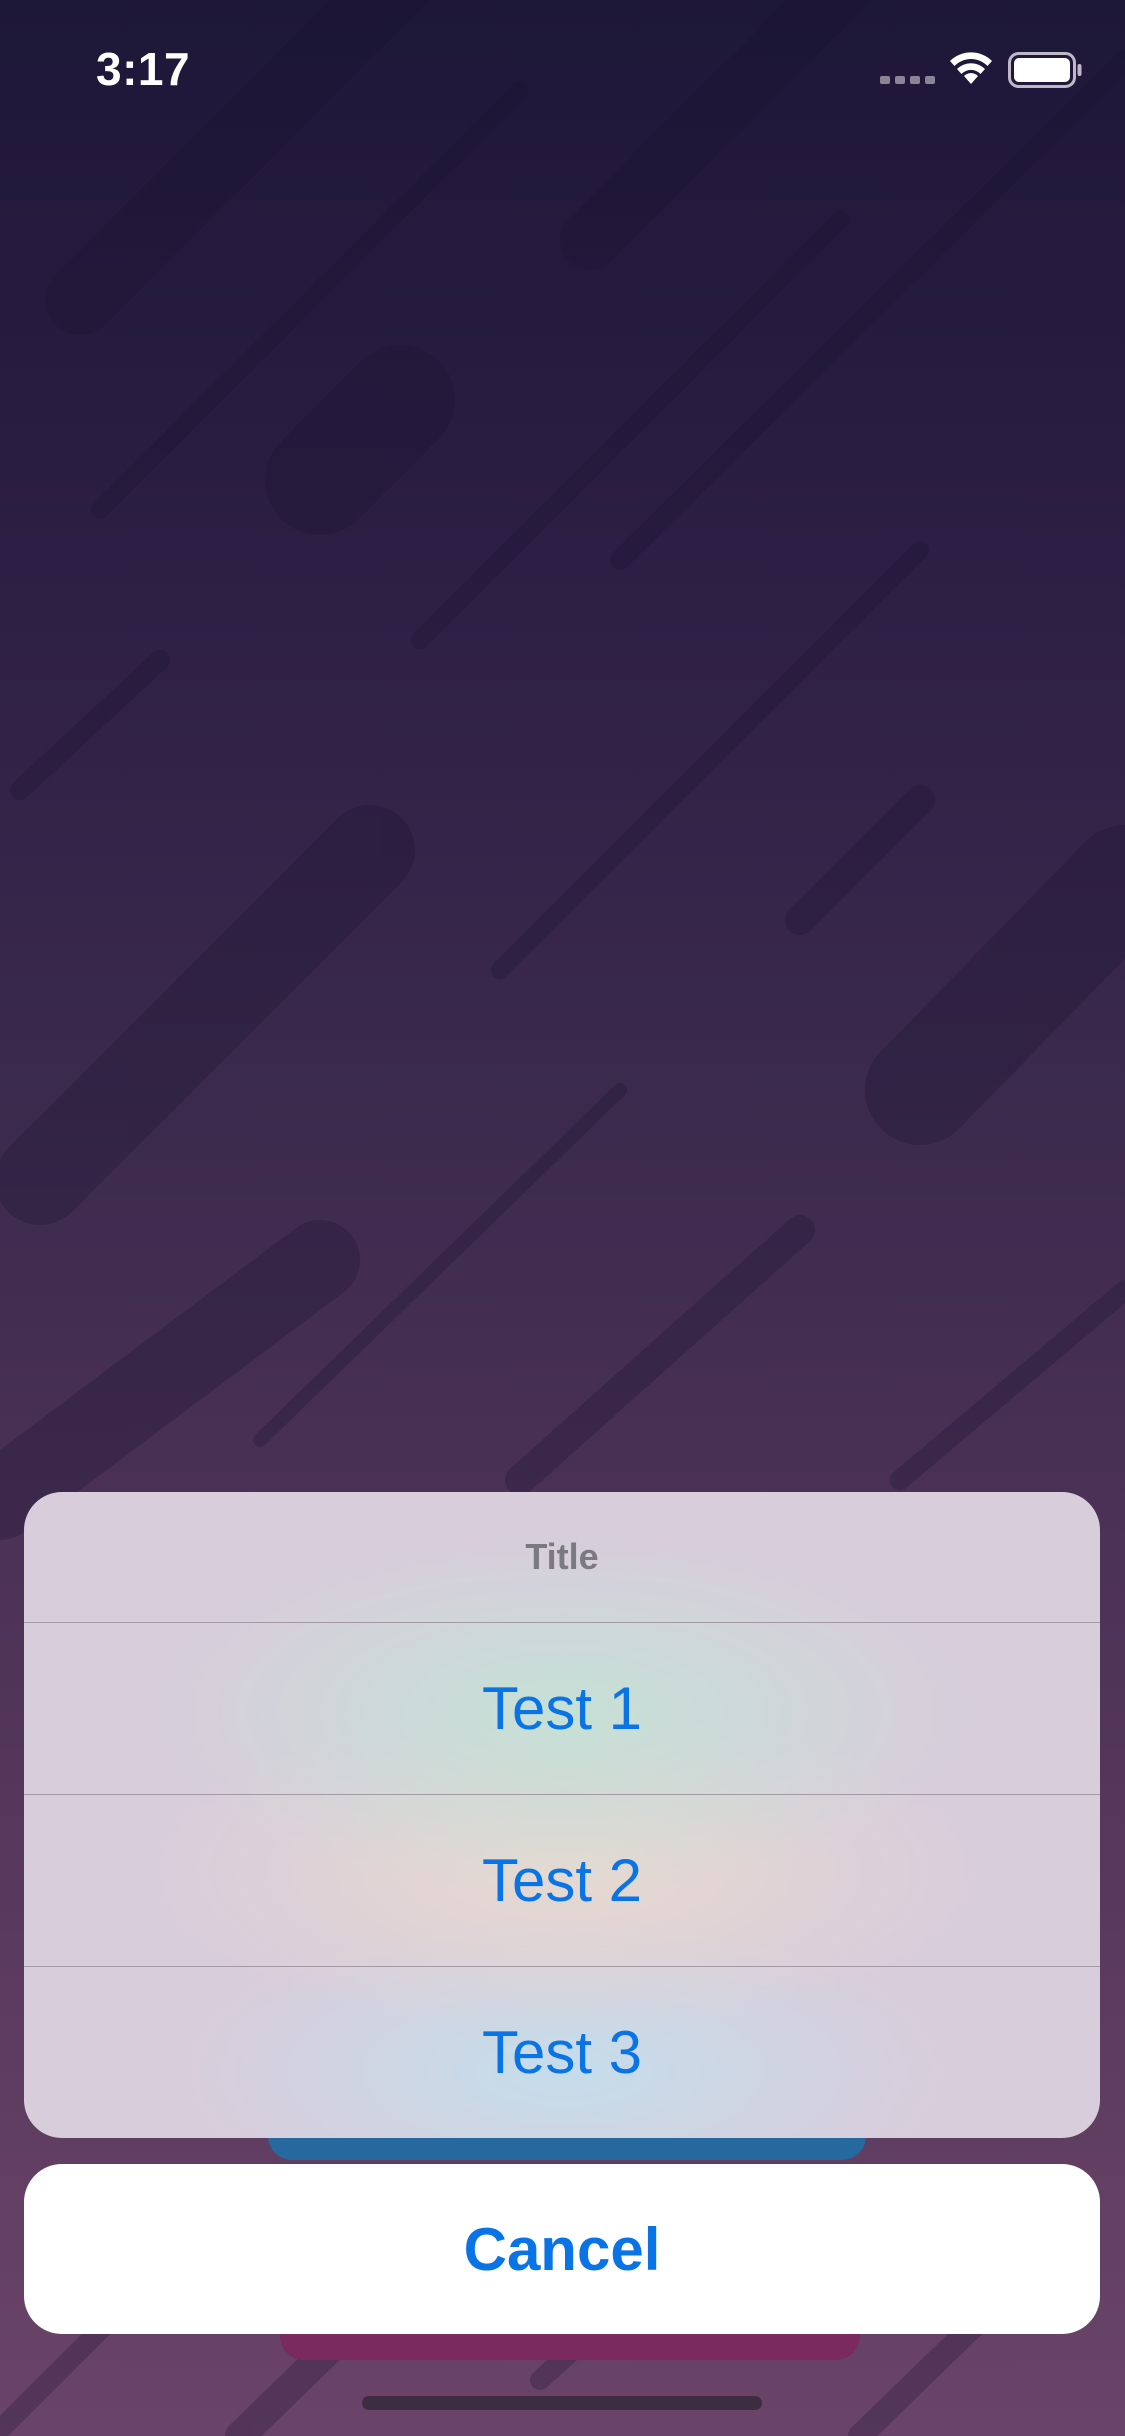 The height and width of the screenshot is (2436, 1125). I want to click on wifi-icon, so click(971, 68).